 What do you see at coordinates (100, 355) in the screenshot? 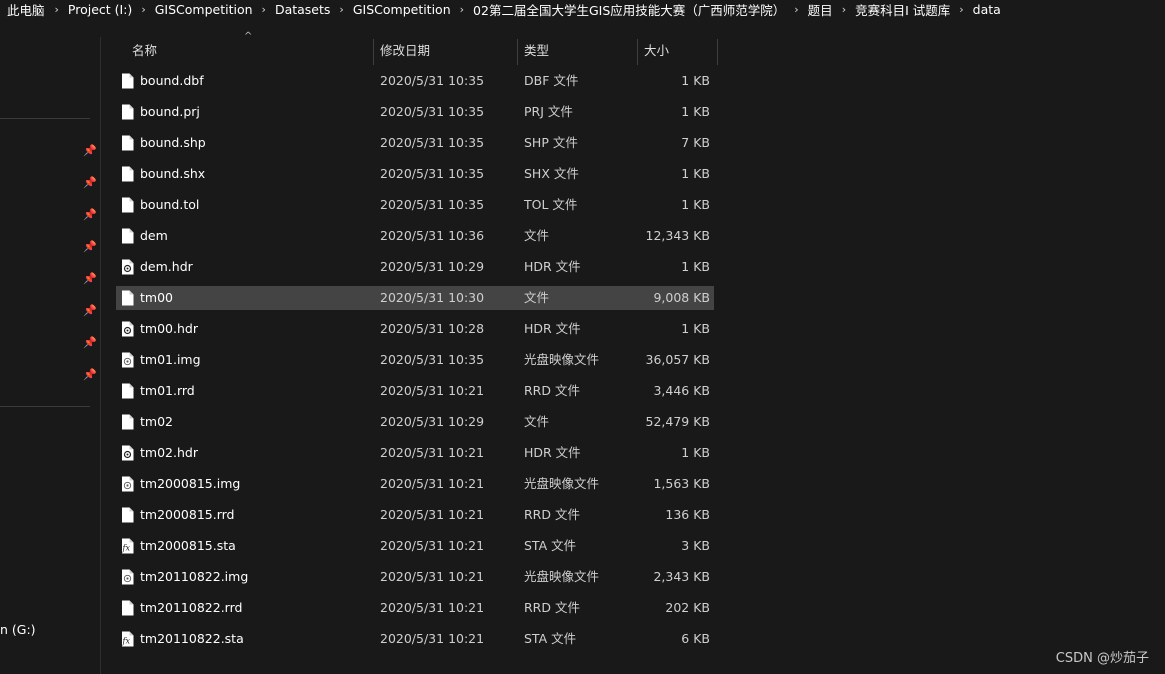
I see `pane-divider` at bounding box center [100, 355].